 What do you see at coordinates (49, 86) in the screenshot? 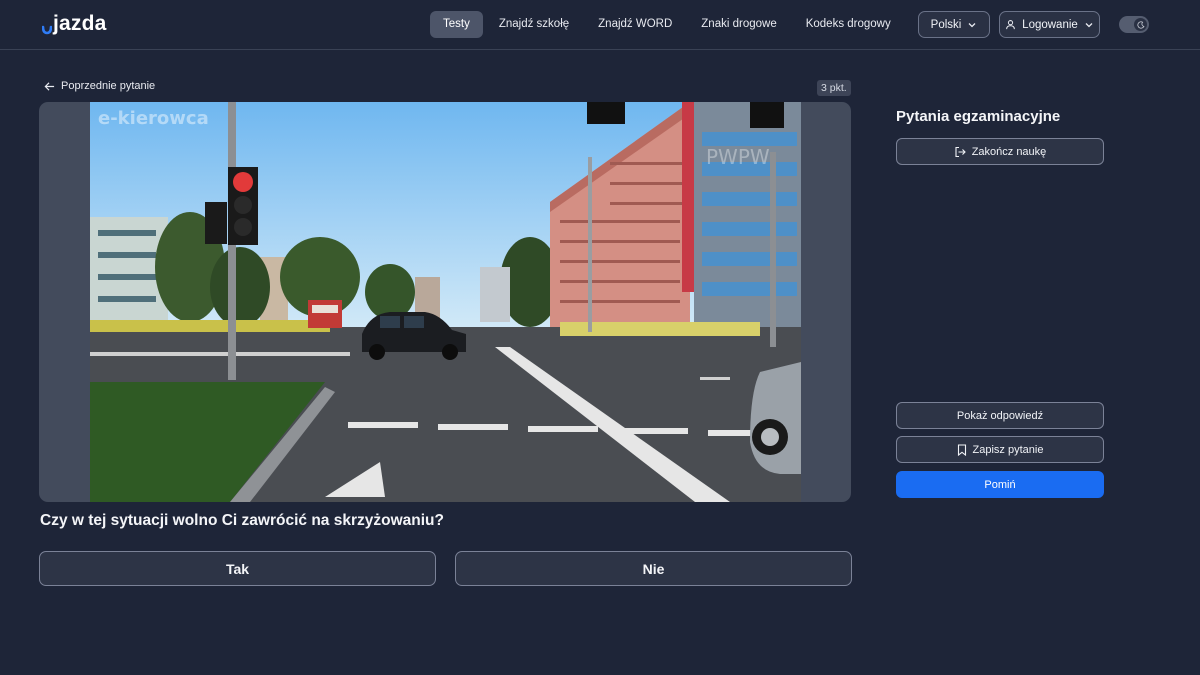
I see `arrow-left-icon` at bounding box center [49, 86].